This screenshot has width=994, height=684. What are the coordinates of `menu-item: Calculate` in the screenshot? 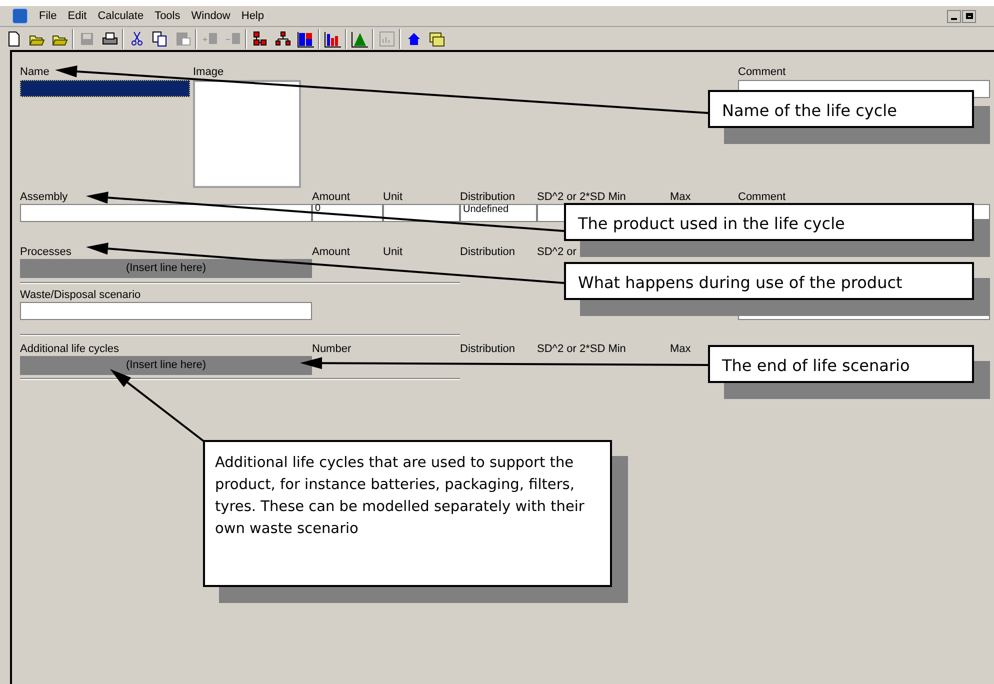 It's located at (121, 16).